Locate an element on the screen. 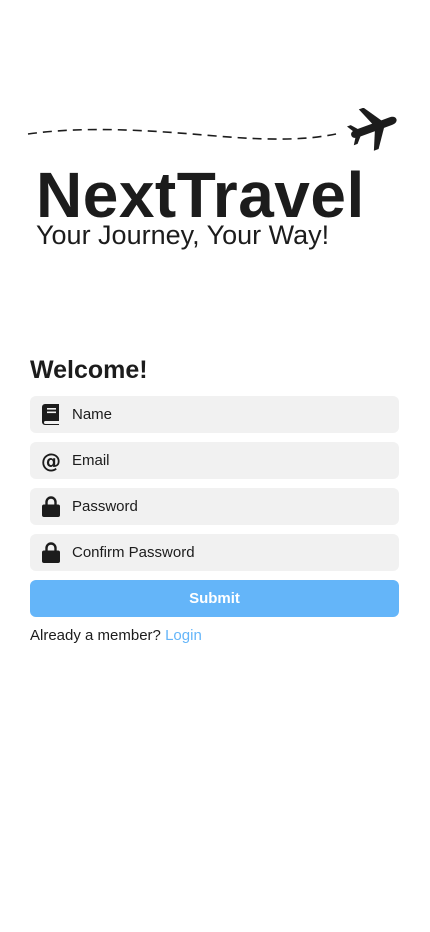 This screenshot has height=932, width=430. confirm-password-field is located at coordinates (214, 552).